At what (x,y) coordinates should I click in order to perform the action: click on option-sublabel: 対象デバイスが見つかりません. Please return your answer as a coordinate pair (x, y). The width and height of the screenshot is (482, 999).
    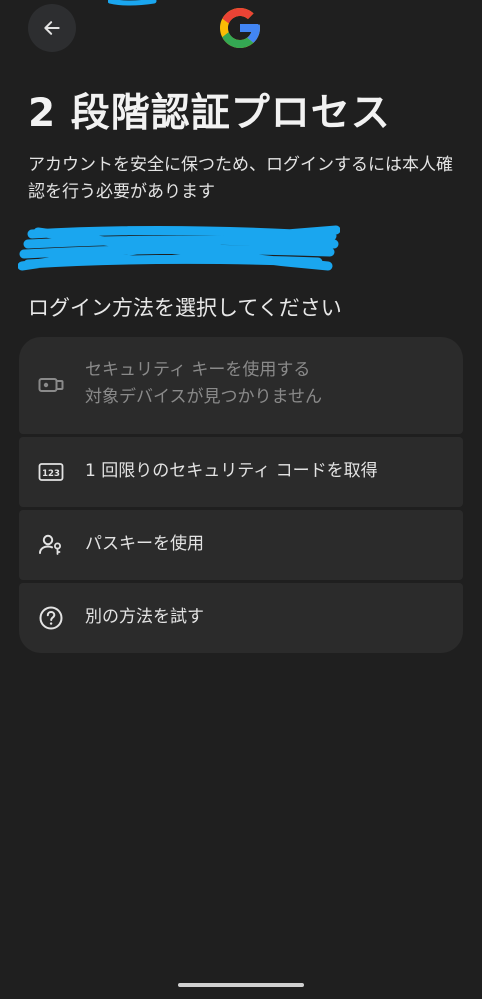
    Looking at the image, I should click on (203, 397).